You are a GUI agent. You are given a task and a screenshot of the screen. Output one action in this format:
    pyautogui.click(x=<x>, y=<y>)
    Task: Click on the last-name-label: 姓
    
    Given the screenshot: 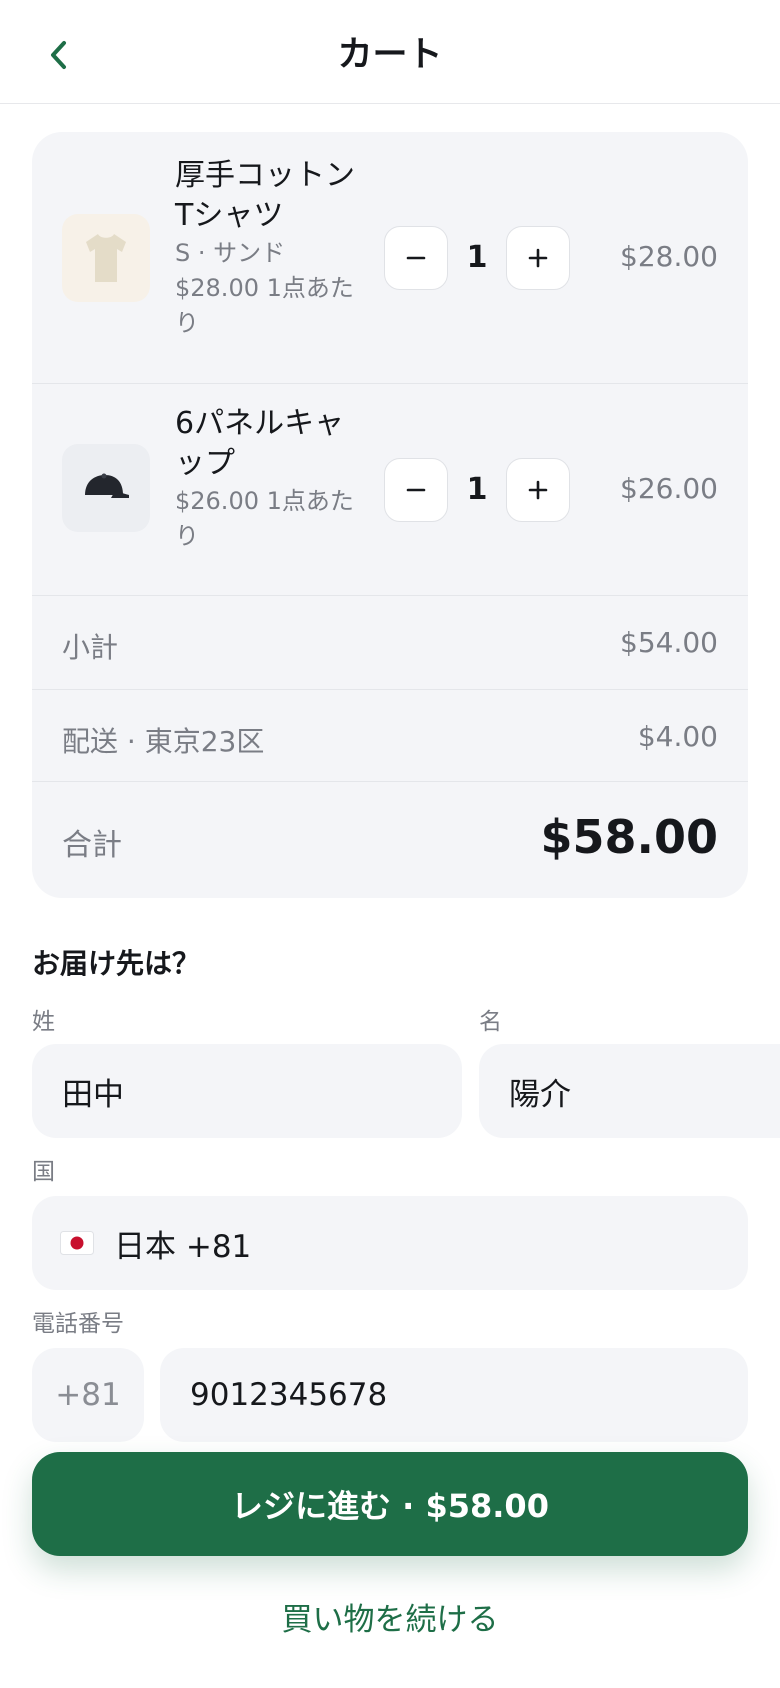 What is the action you would take?
    pyautogui.click(x=43, y=1022)
    